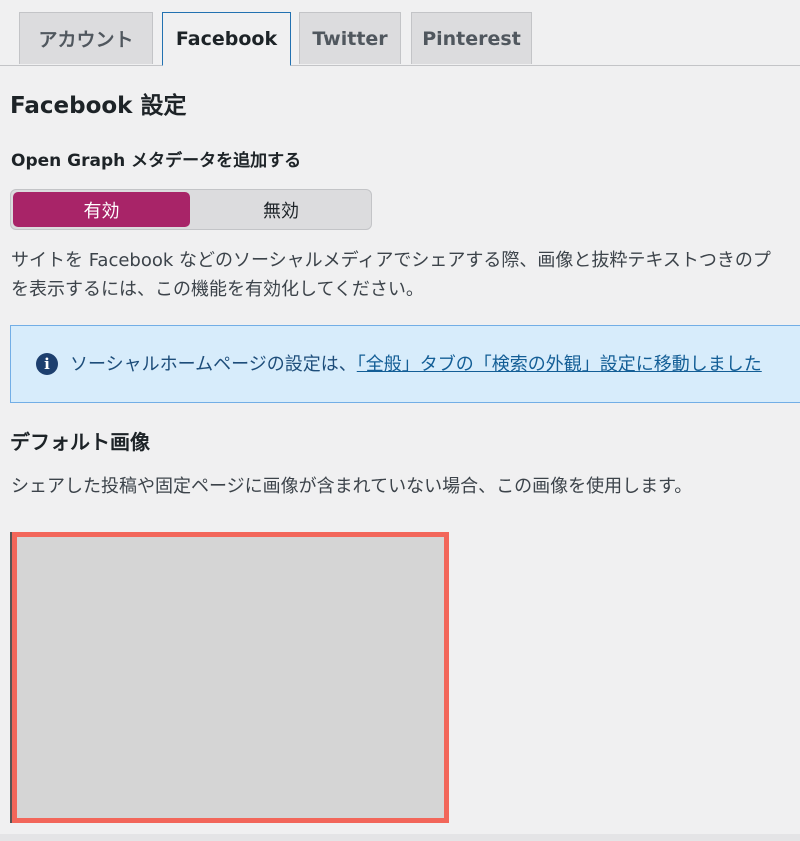  I want to click on notice-link: 「全般」タブの「検索の外観」設定に移動しました, so click(559, 364).